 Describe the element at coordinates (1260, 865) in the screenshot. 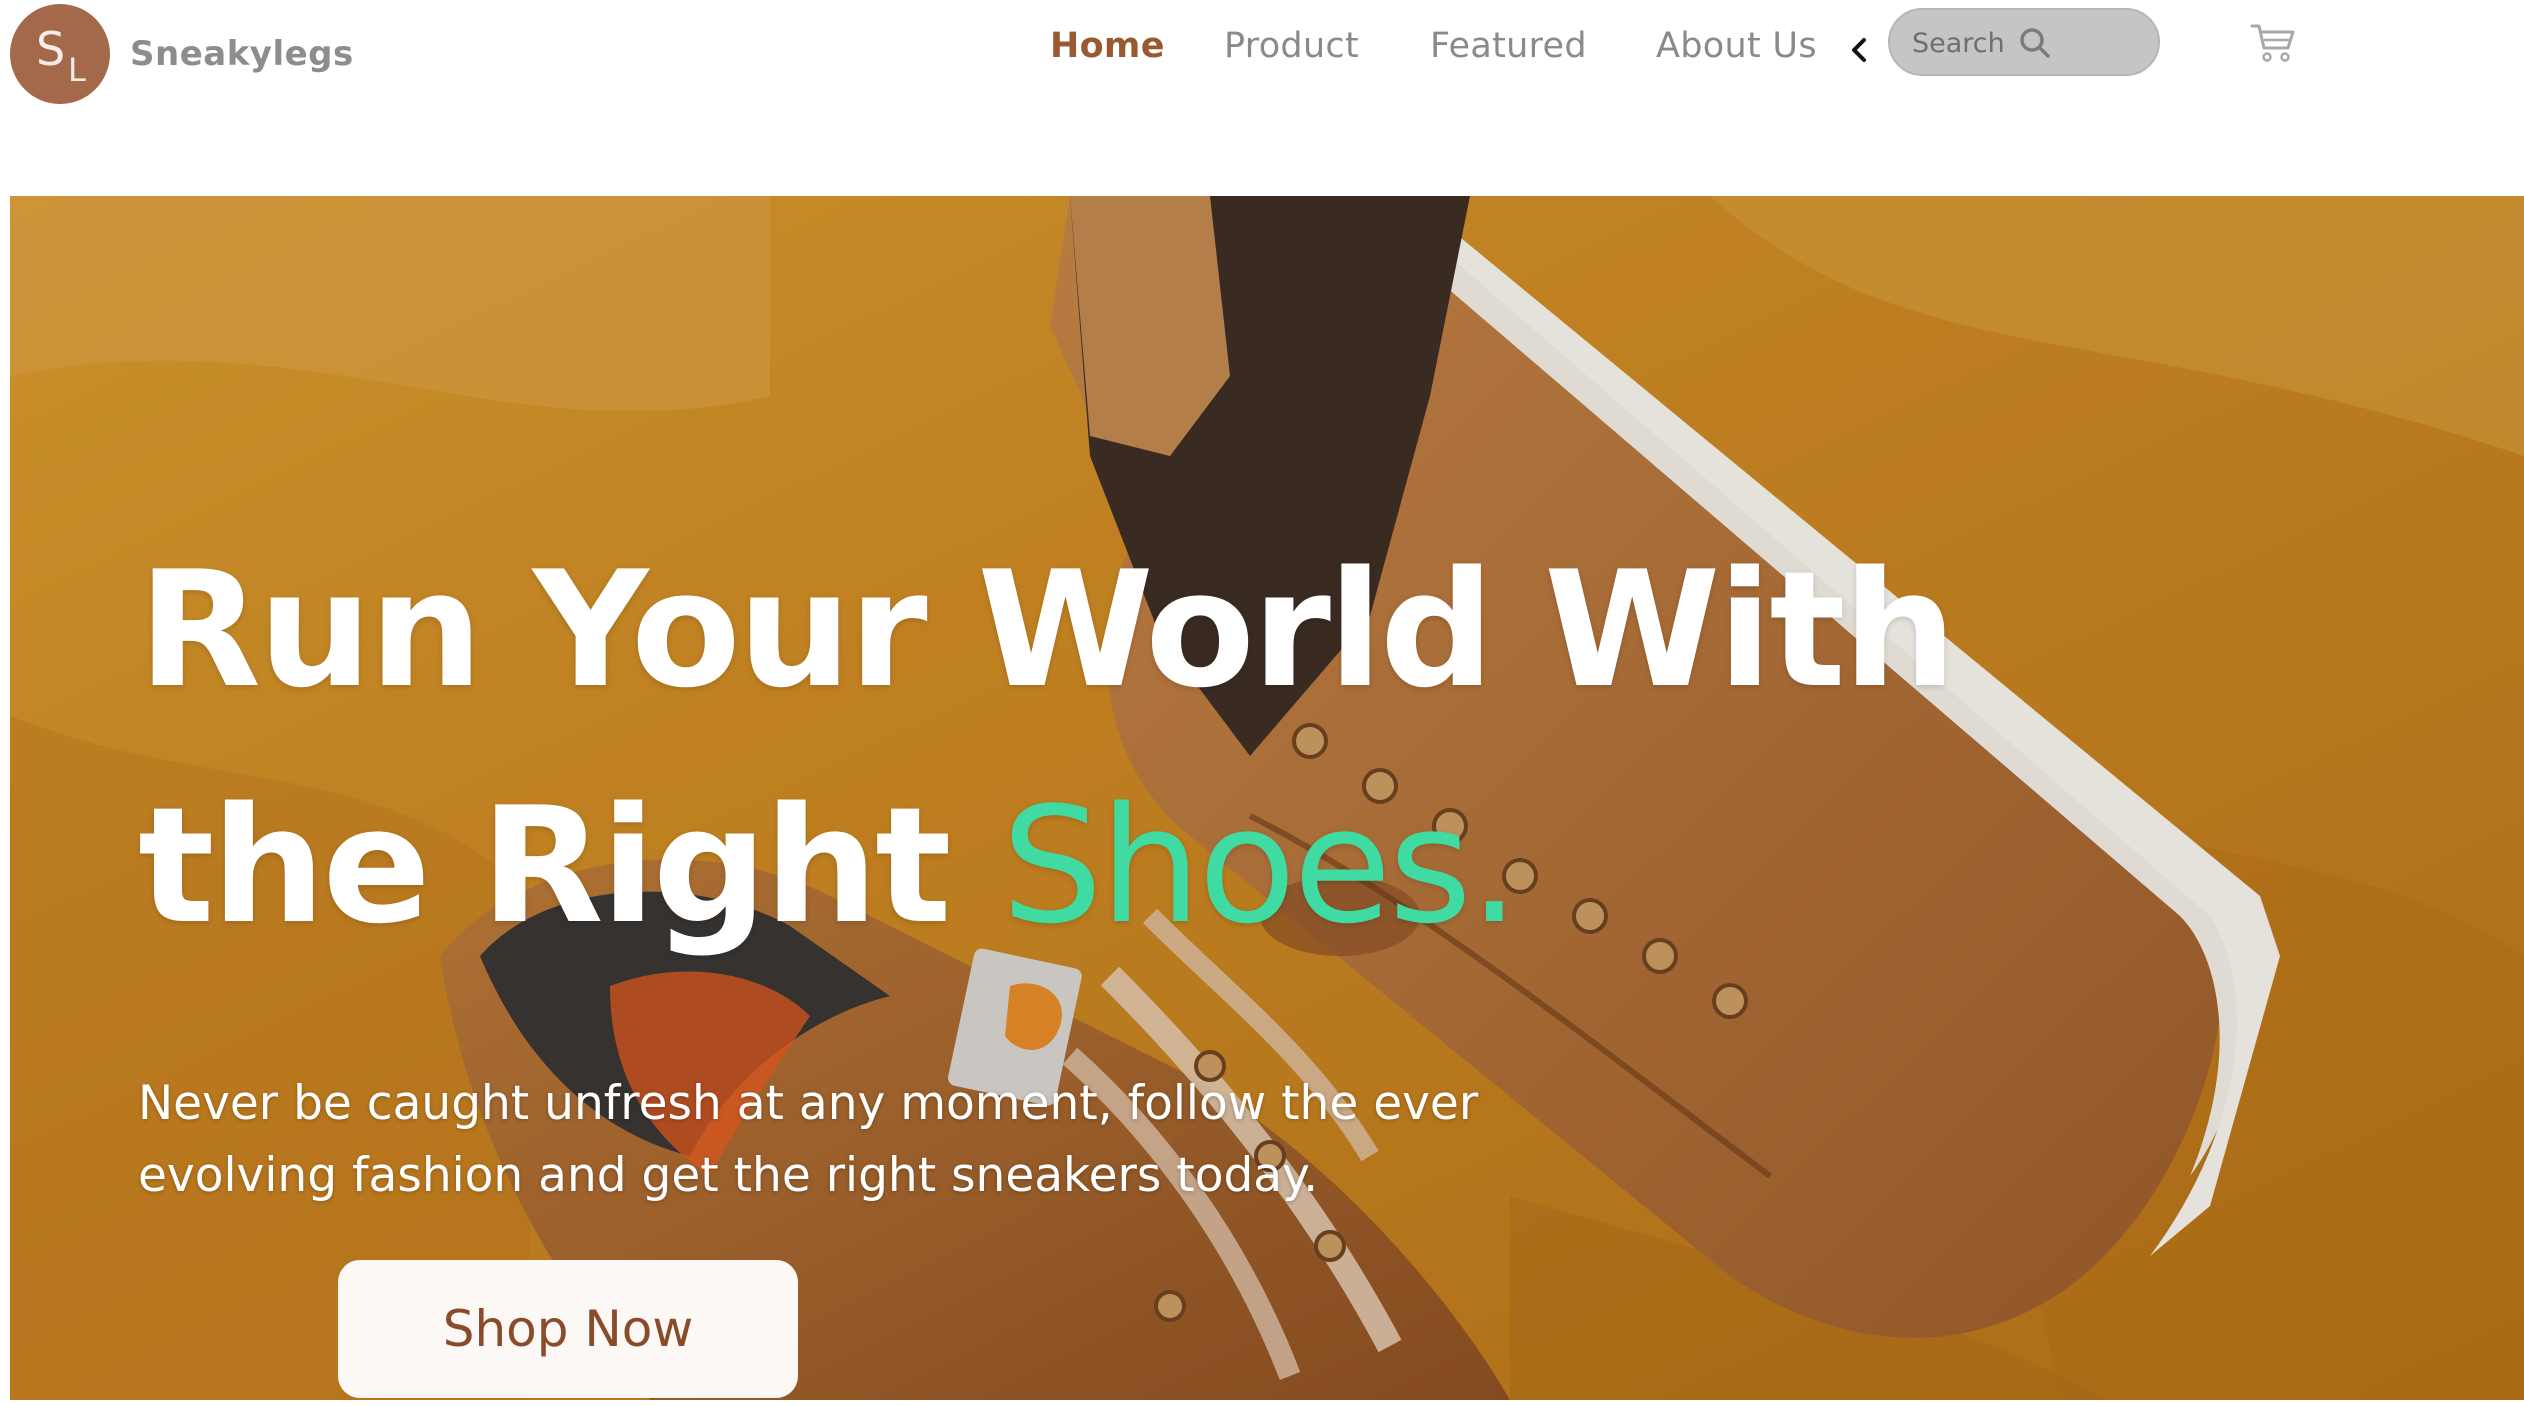

I see `hero-headline-accent: Shoes.` at that location.